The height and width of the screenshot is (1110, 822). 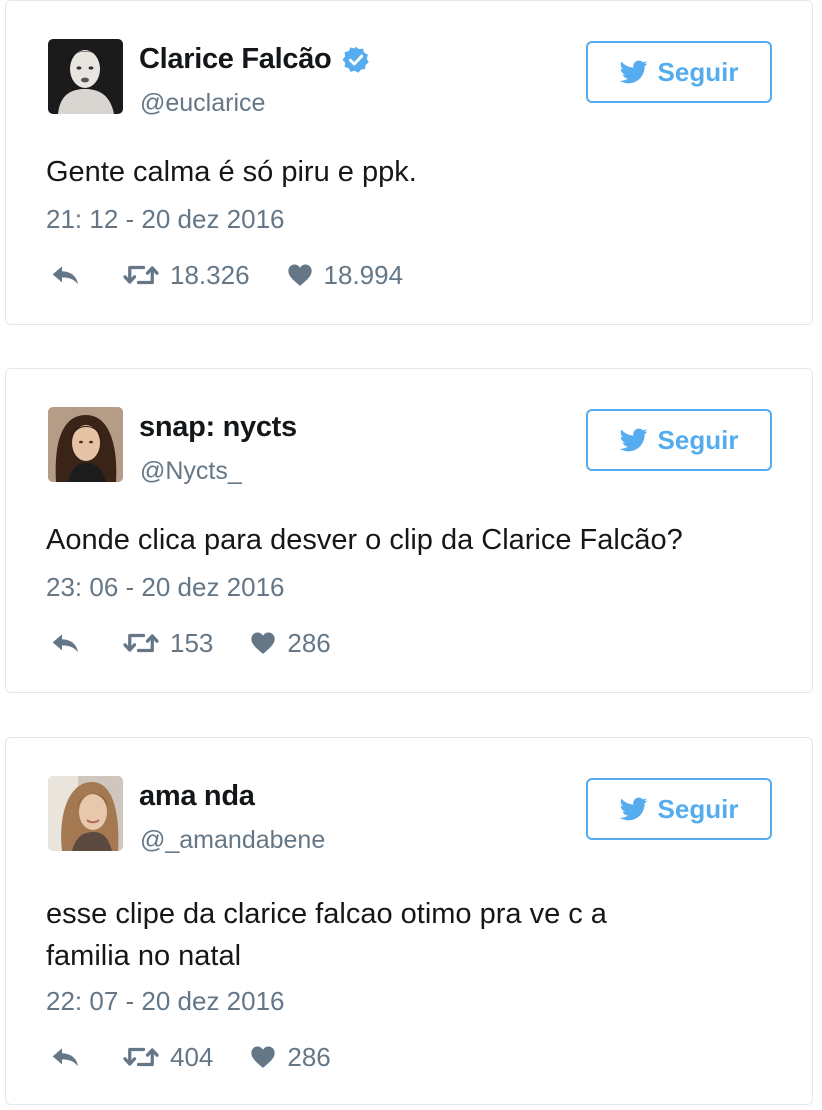 What do you see at coordinates (165, 587) in the screenshot?
I see `tweet-timestamp: 23: 06 - 20 dez 2016` at bounding box center [165, 587].